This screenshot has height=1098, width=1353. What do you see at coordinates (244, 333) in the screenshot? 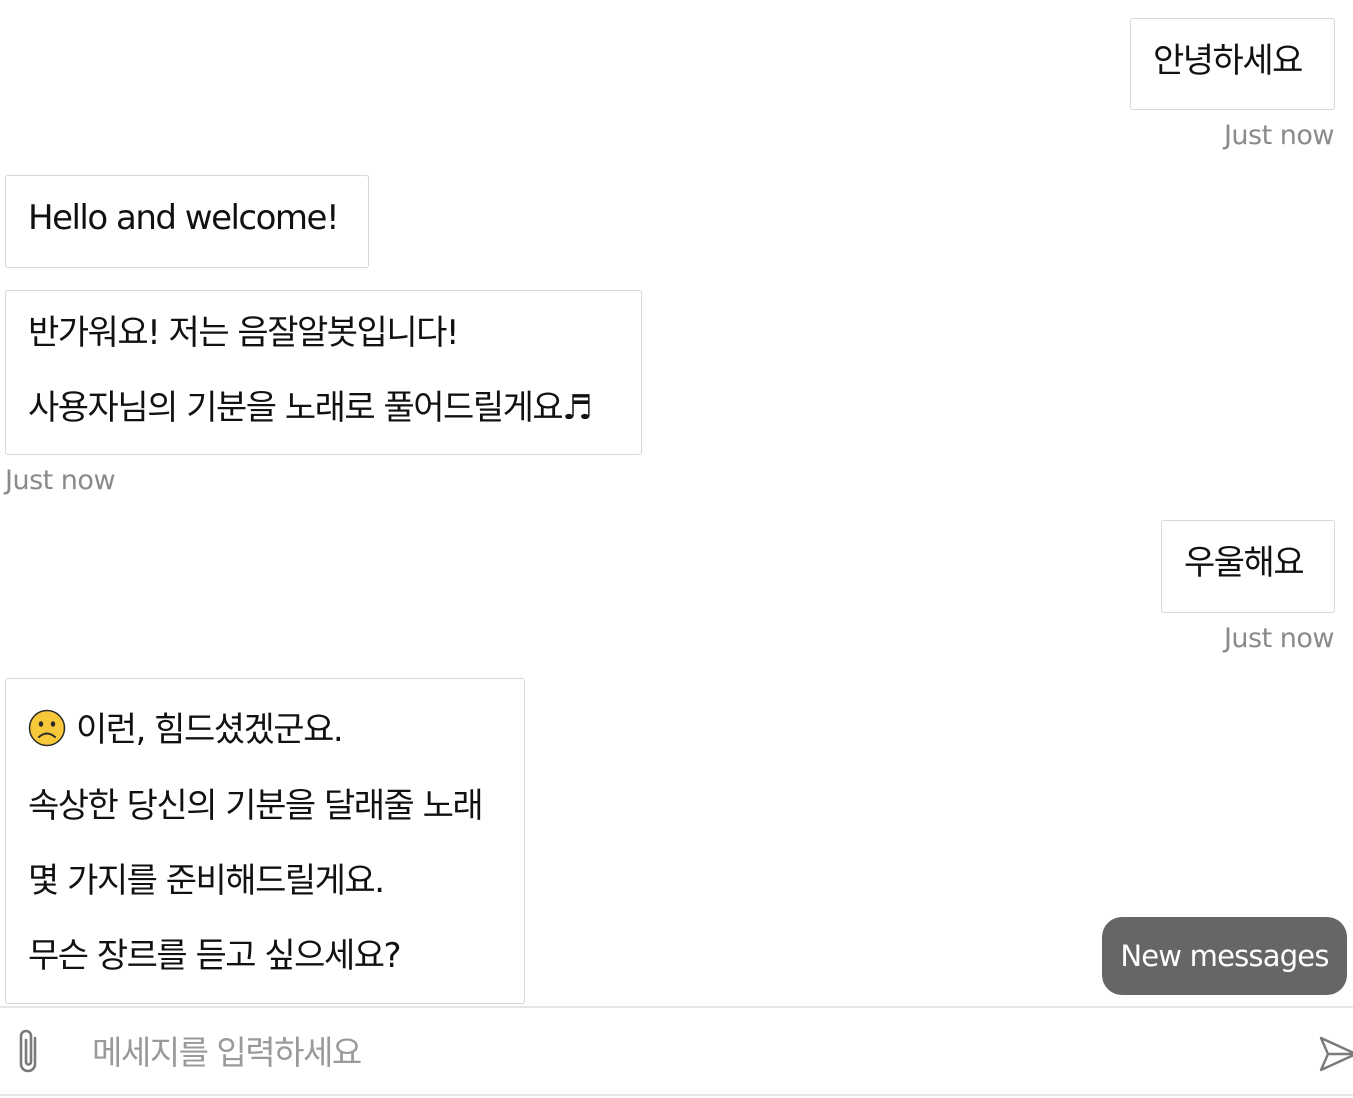
I see `message-text: 반가워요! 저는 음잘알봇입니다!` at bounding box center [244, 333].